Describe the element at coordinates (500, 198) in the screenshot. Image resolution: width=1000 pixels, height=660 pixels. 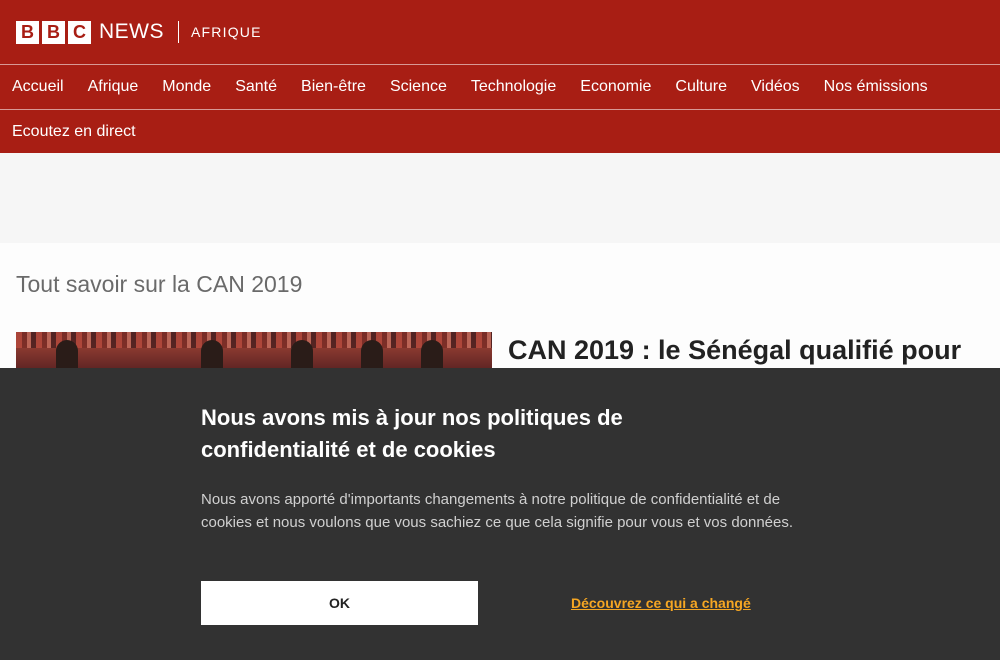
I see `ad-placeholder` at that location.